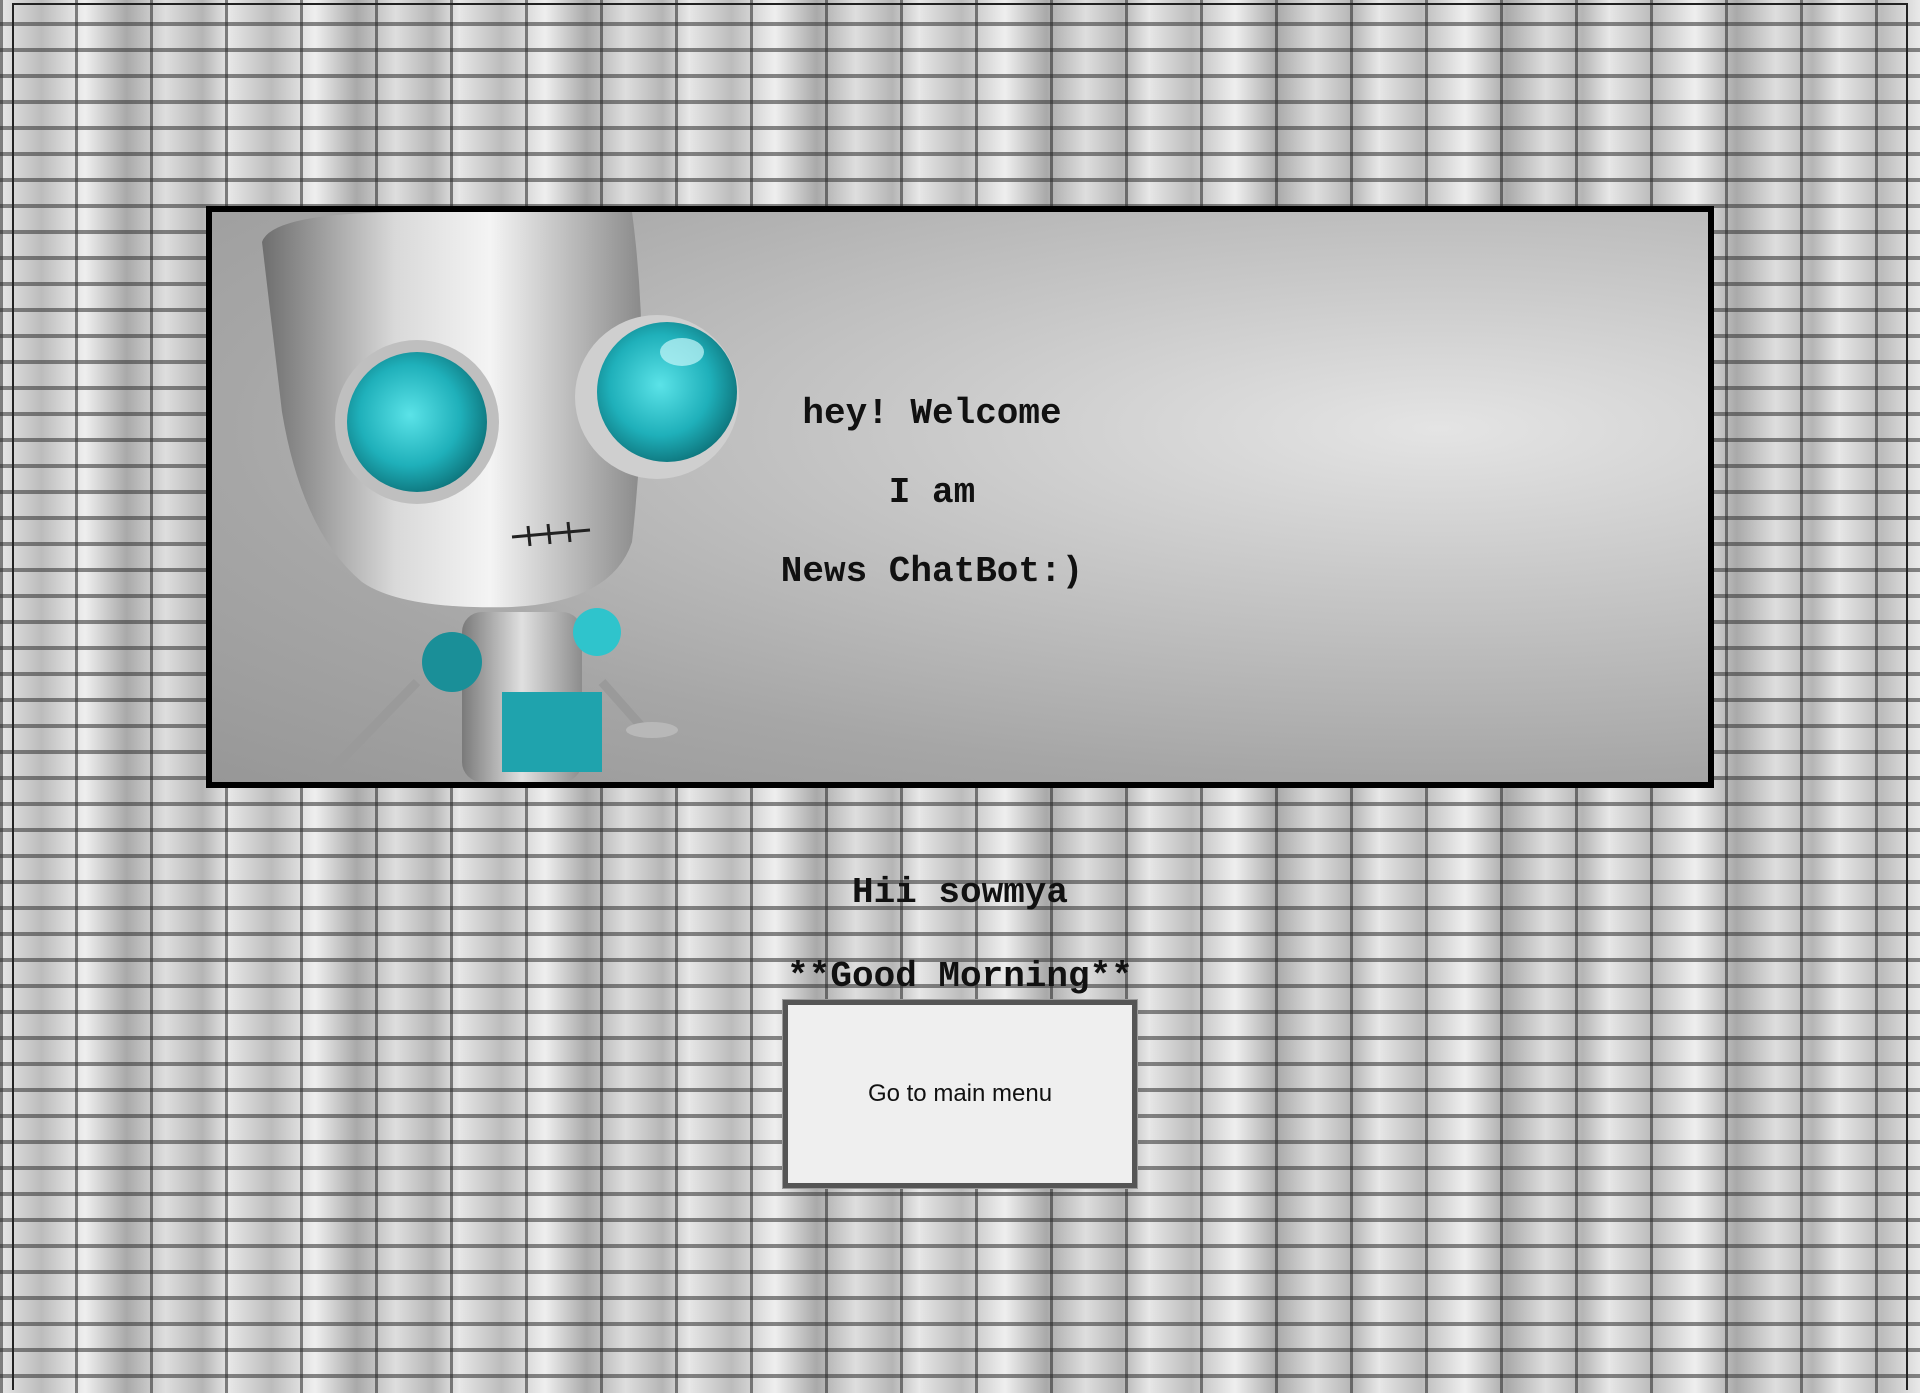 The image size is (1920, 1393). Describe the element at coordinates (482, 497) in the screenshot. I see `robot-icon` at that location.